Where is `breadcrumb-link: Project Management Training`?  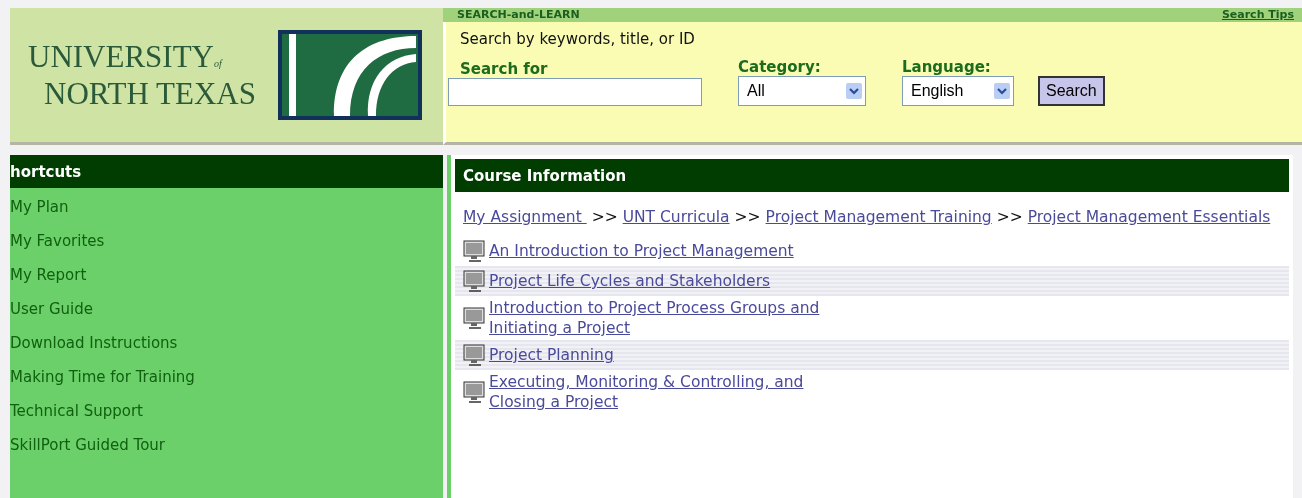 breadcrumb-link: Project Management Training is located at coordinates (878, 217).